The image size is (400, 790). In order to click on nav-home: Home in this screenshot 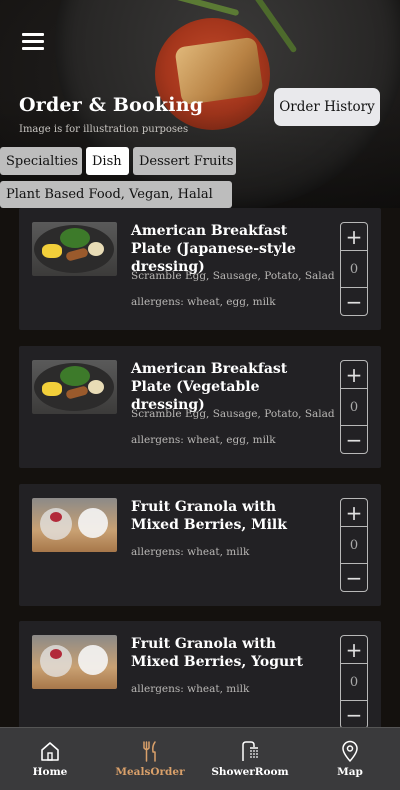, I will do `click(50, 759)`.